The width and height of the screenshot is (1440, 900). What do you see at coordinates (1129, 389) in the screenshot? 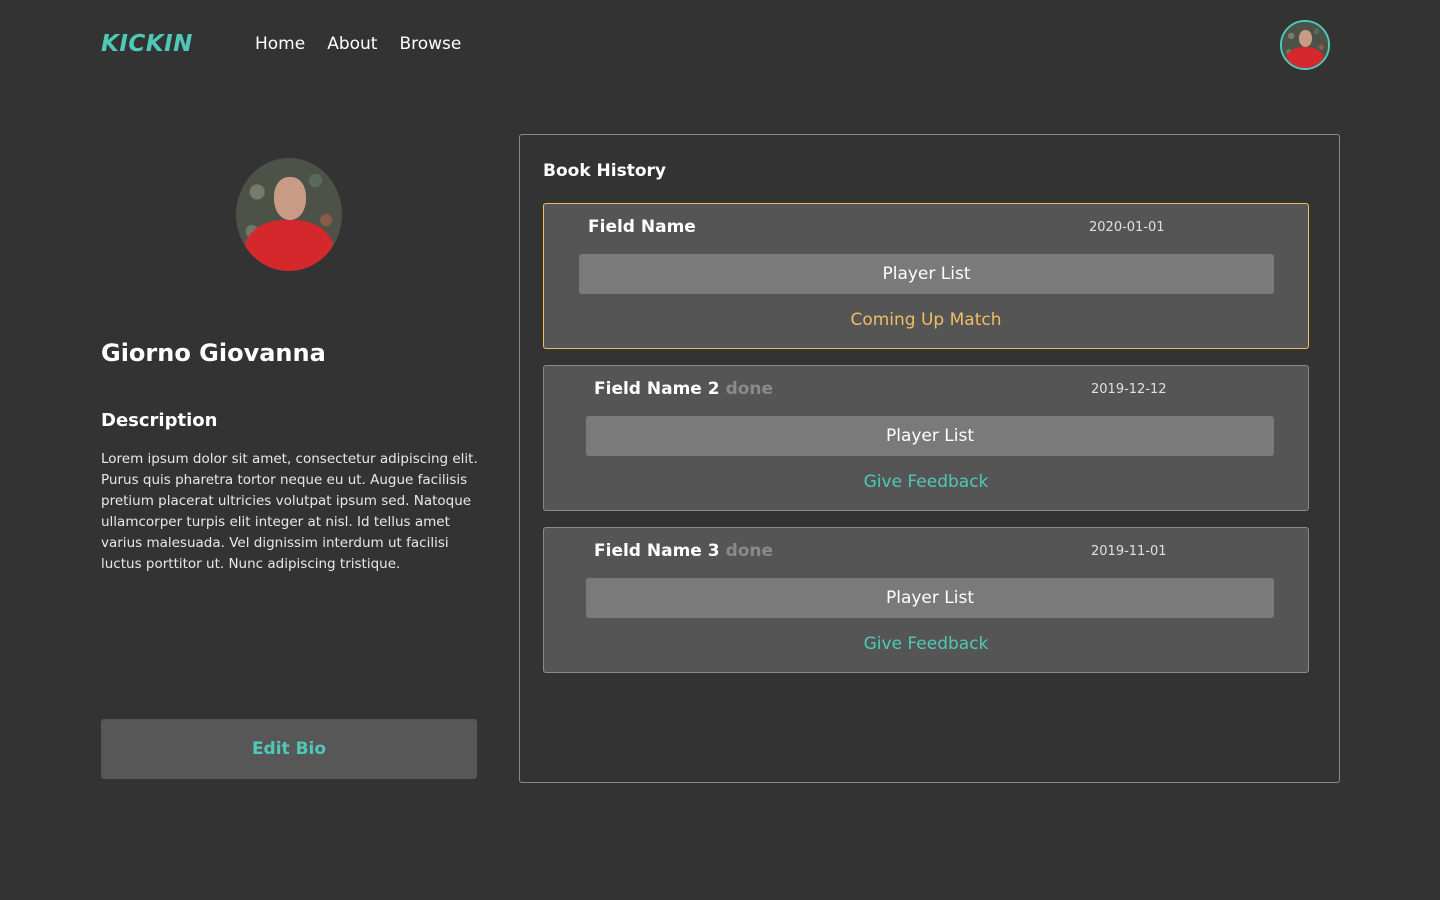
I see `booking-date: 2019-12-12` at bounding box center [1129, 389].